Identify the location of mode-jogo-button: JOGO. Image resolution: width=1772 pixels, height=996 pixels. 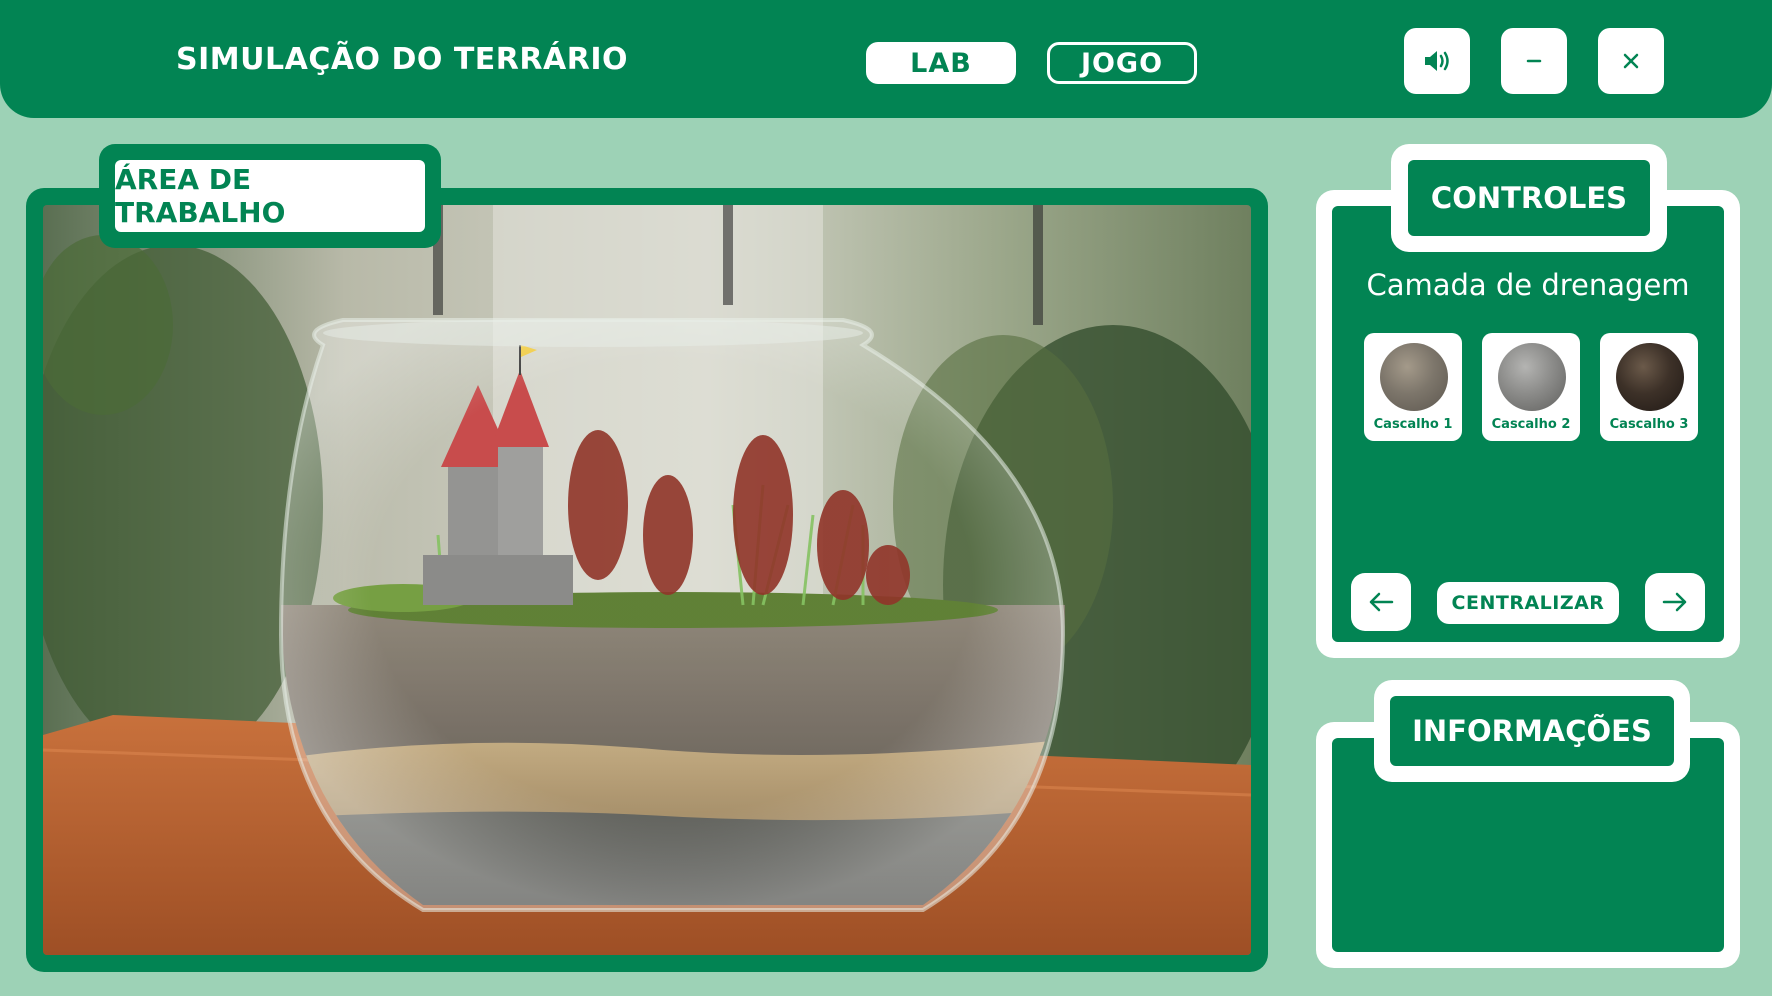
(1122, 63).